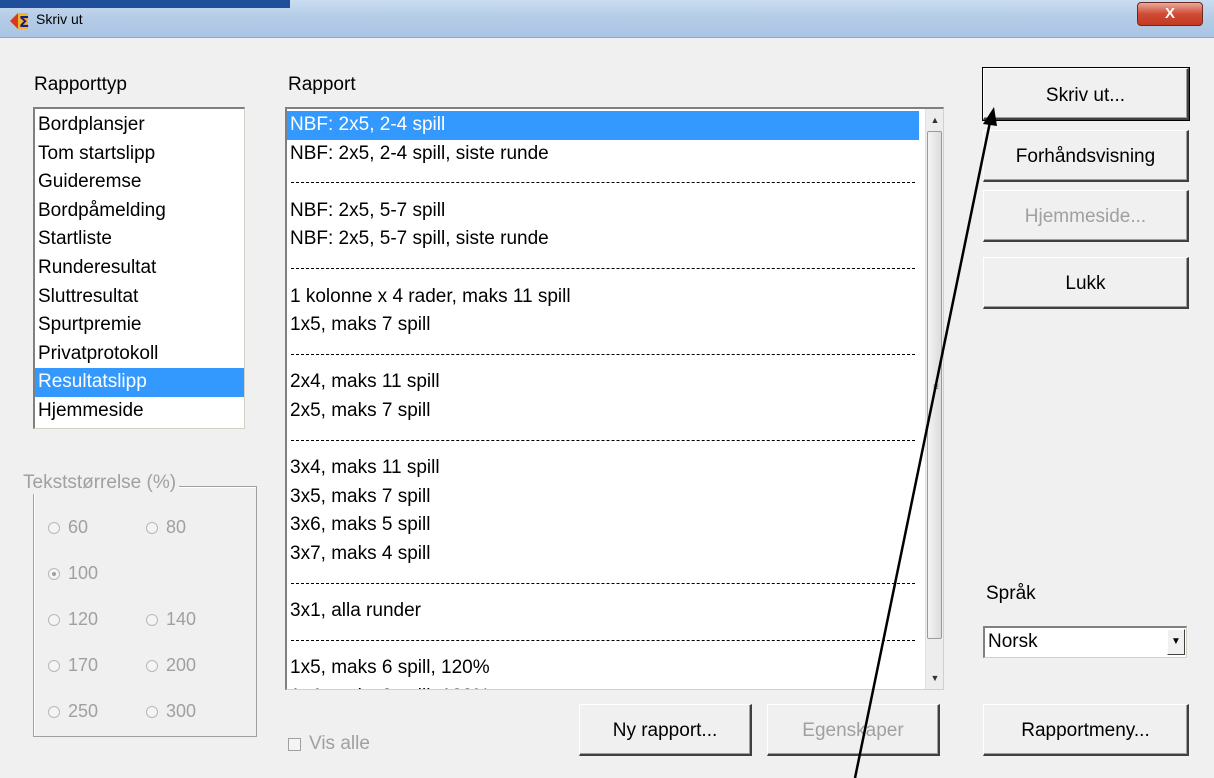  I want to click on rapporttyp-item: Sluttresultat, so click(139, 297).